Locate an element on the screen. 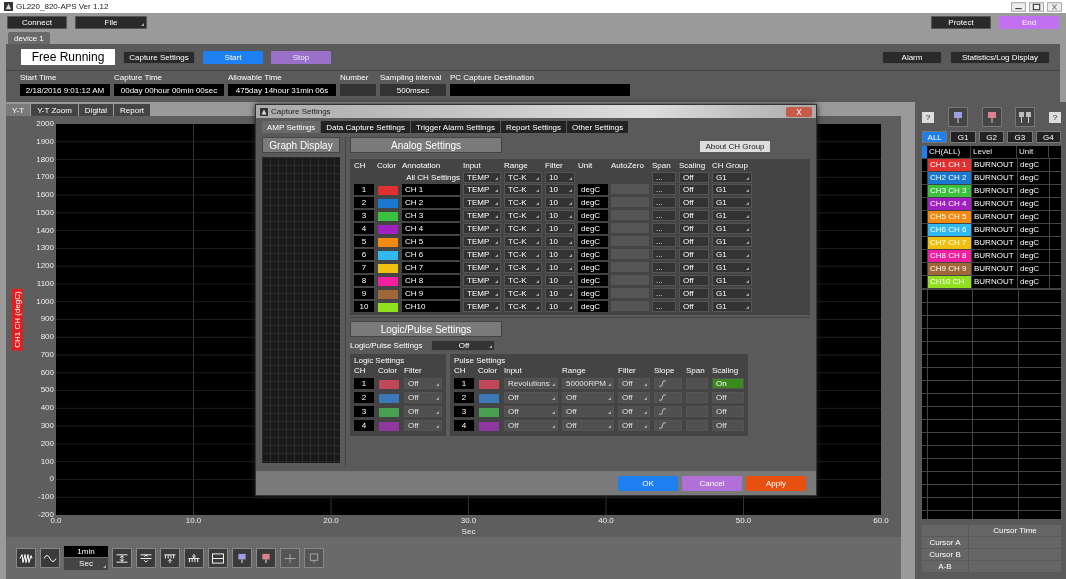 This screenshot has height=579, width=1066. annotation-field: CH 7 is located at coordinates (431, 267).